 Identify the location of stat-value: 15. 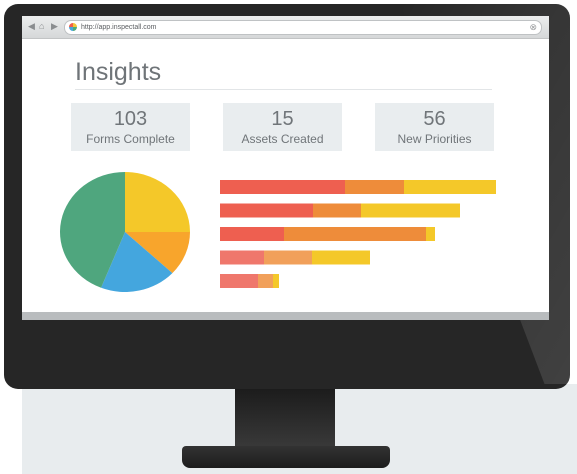
(282, 119).